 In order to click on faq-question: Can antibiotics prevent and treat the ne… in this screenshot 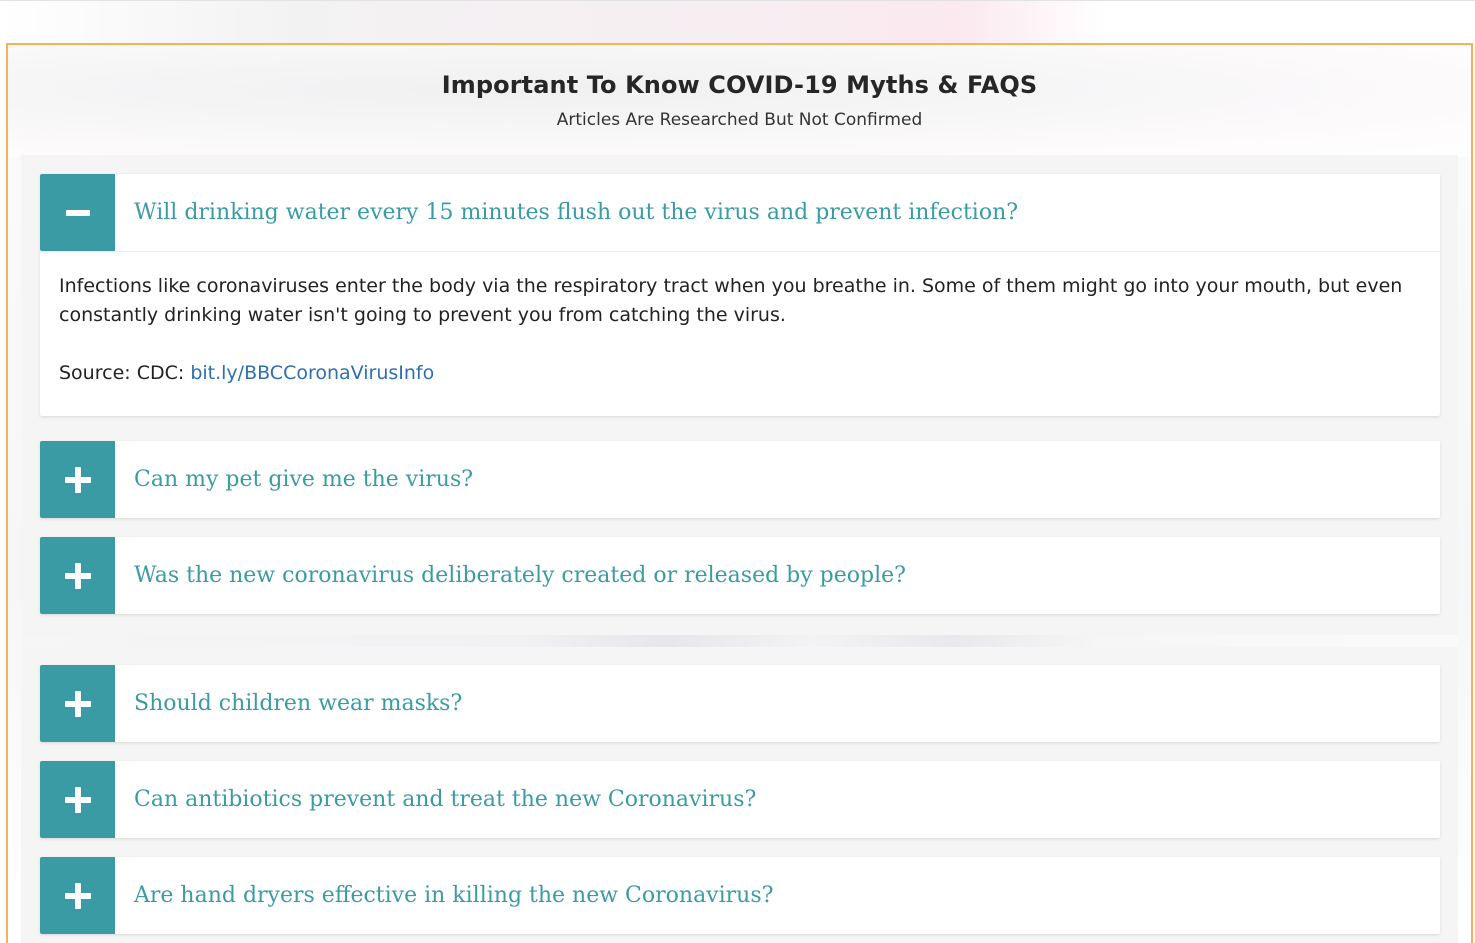, I will do `click(445, 799)`.